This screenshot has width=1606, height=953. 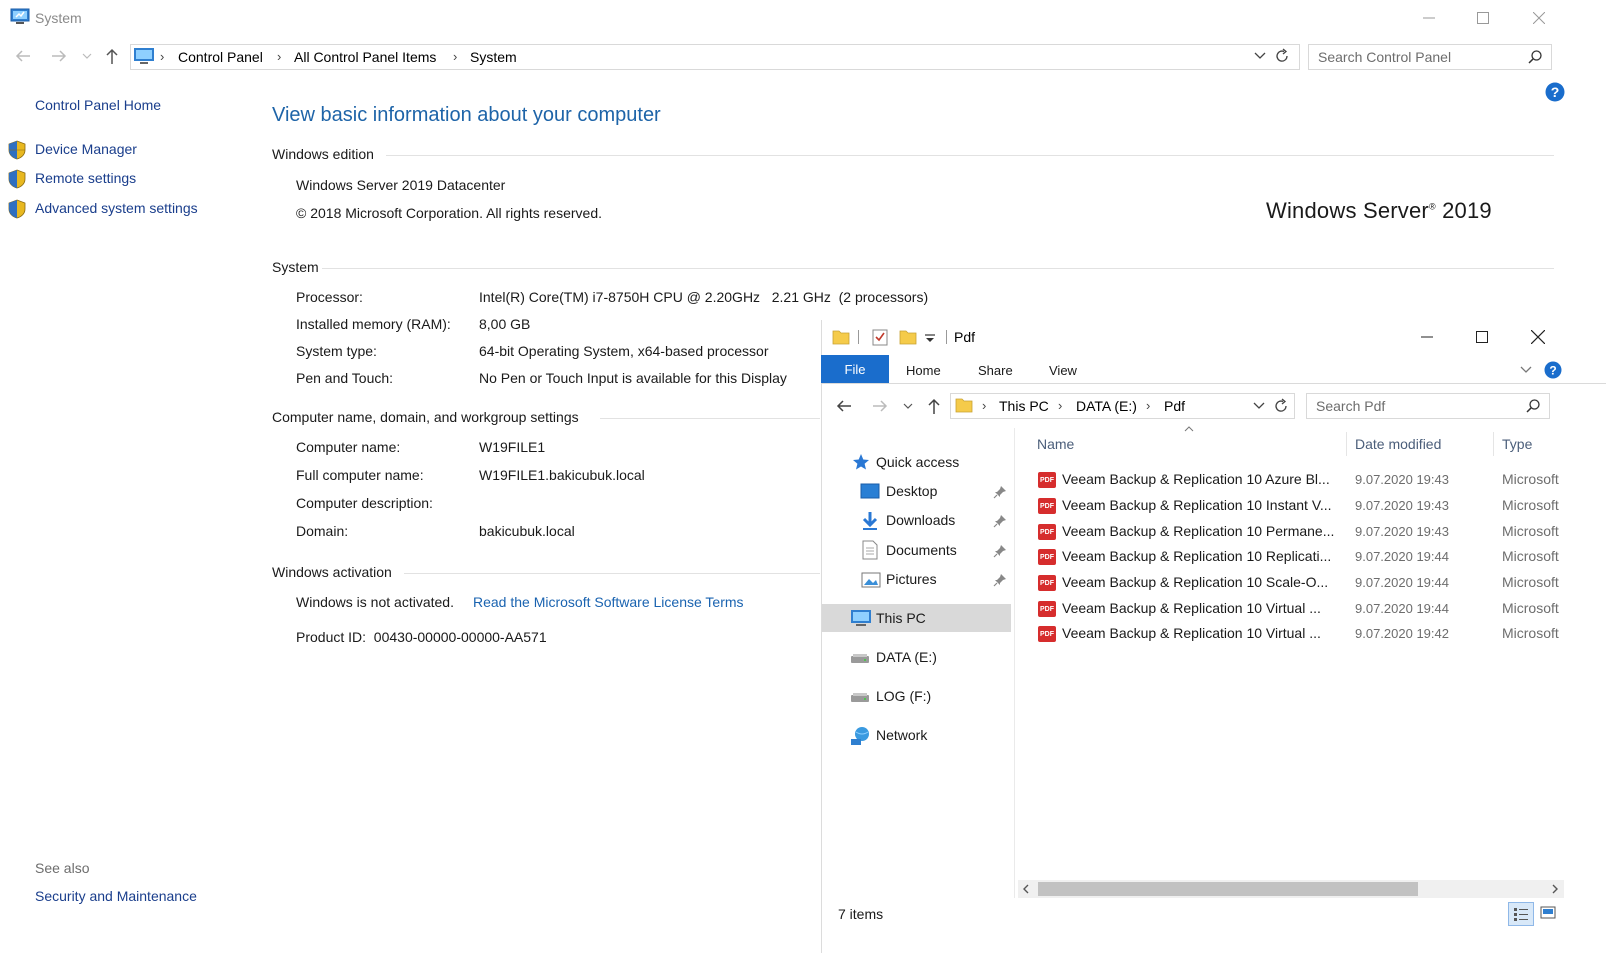 What do you see at coordinates (493, 57) in the screenshot?
I see `breadcrumb-system: System` at bounding box center [493, 57].